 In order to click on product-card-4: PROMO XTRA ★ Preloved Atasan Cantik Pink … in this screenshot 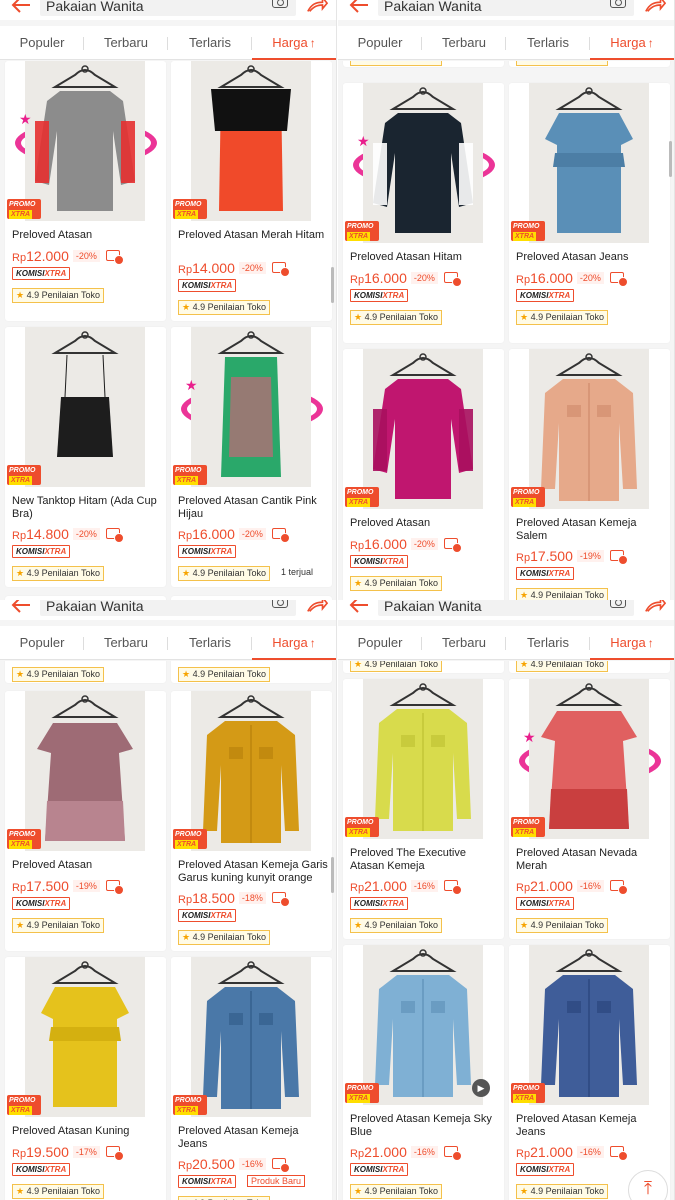, I will do `click(251, 457)`.